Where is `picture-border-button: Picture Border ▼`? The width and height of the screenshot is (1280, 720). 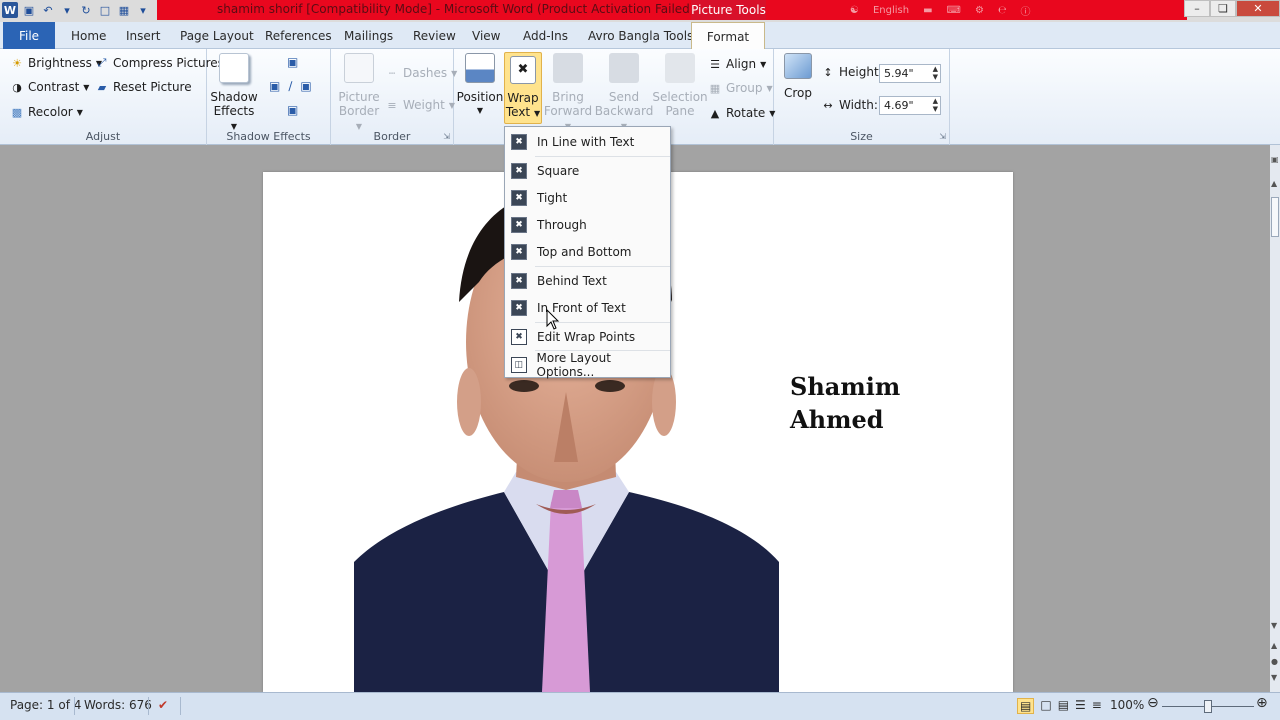 picture-border-button: Picture Border ▼ is located at coordinates (359, 93).